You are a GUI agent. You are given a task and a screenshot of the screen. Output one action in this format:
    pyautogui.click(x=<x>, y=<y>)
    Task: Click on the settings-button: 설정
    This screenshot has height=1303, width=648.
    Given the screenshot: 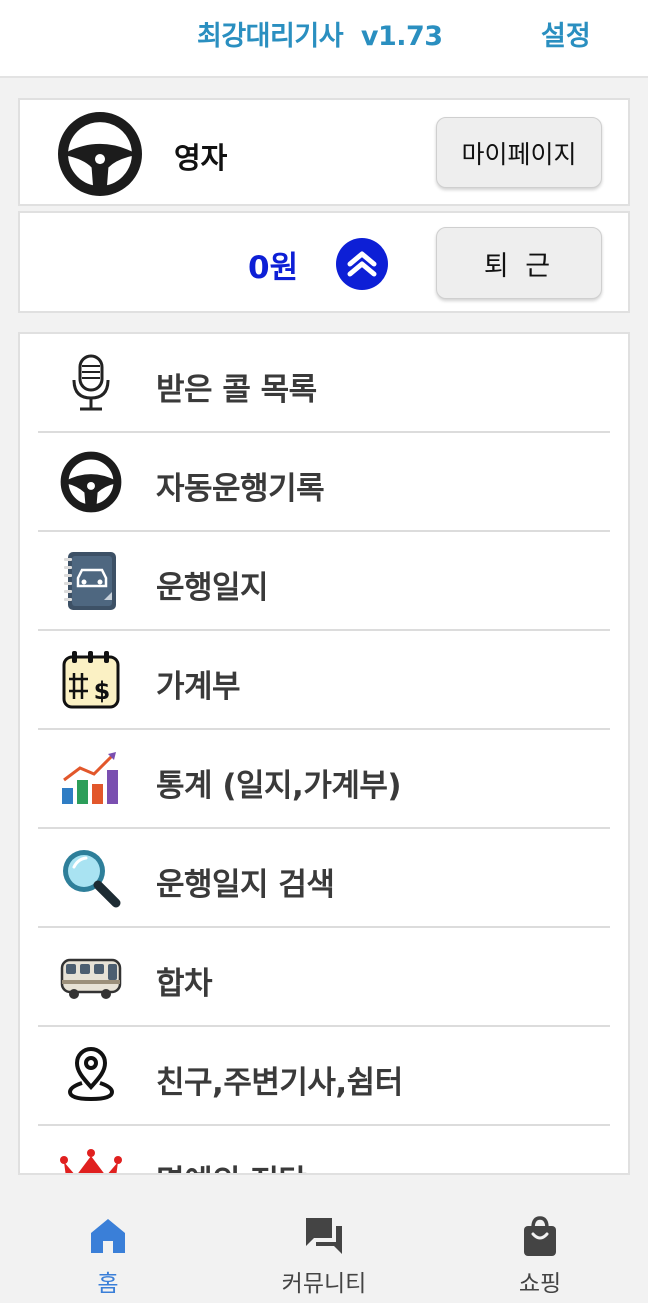 What is the action you would take?
    pyautogui.click(x=566, y=33)
    